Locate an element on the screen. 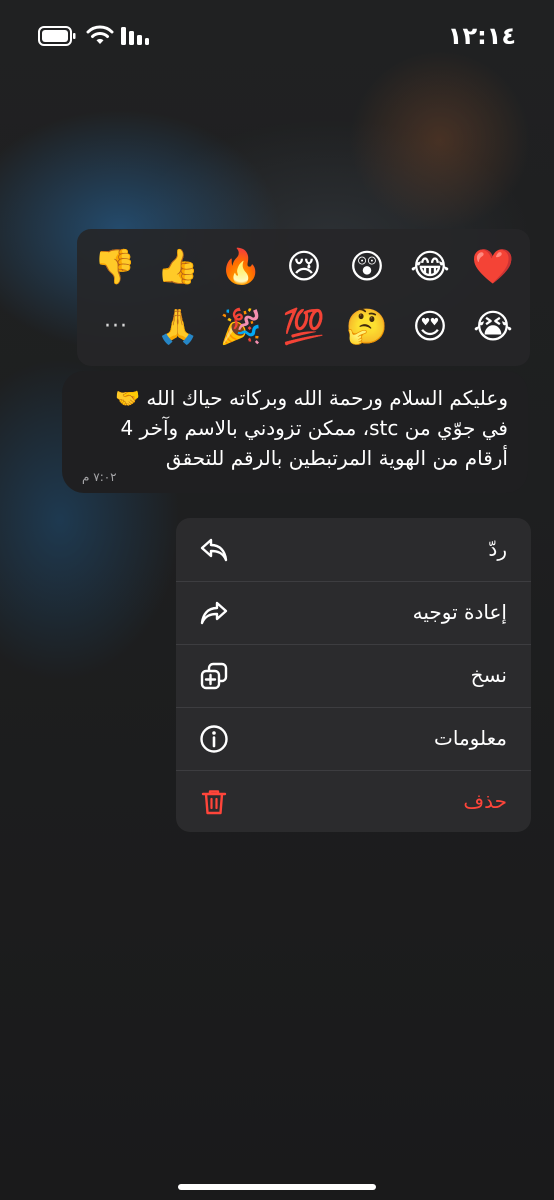  reaction-sobbing: 😭 is located at coordinates (493, 327).